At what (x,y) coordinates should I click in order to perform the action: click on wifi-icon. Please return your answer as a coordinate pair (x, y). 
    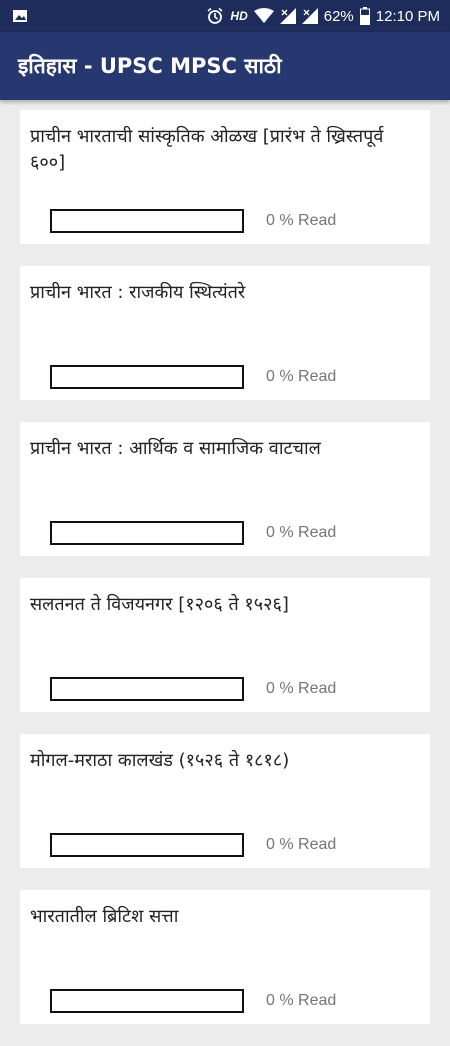
    Looking at the image, I should click on (263, 16).